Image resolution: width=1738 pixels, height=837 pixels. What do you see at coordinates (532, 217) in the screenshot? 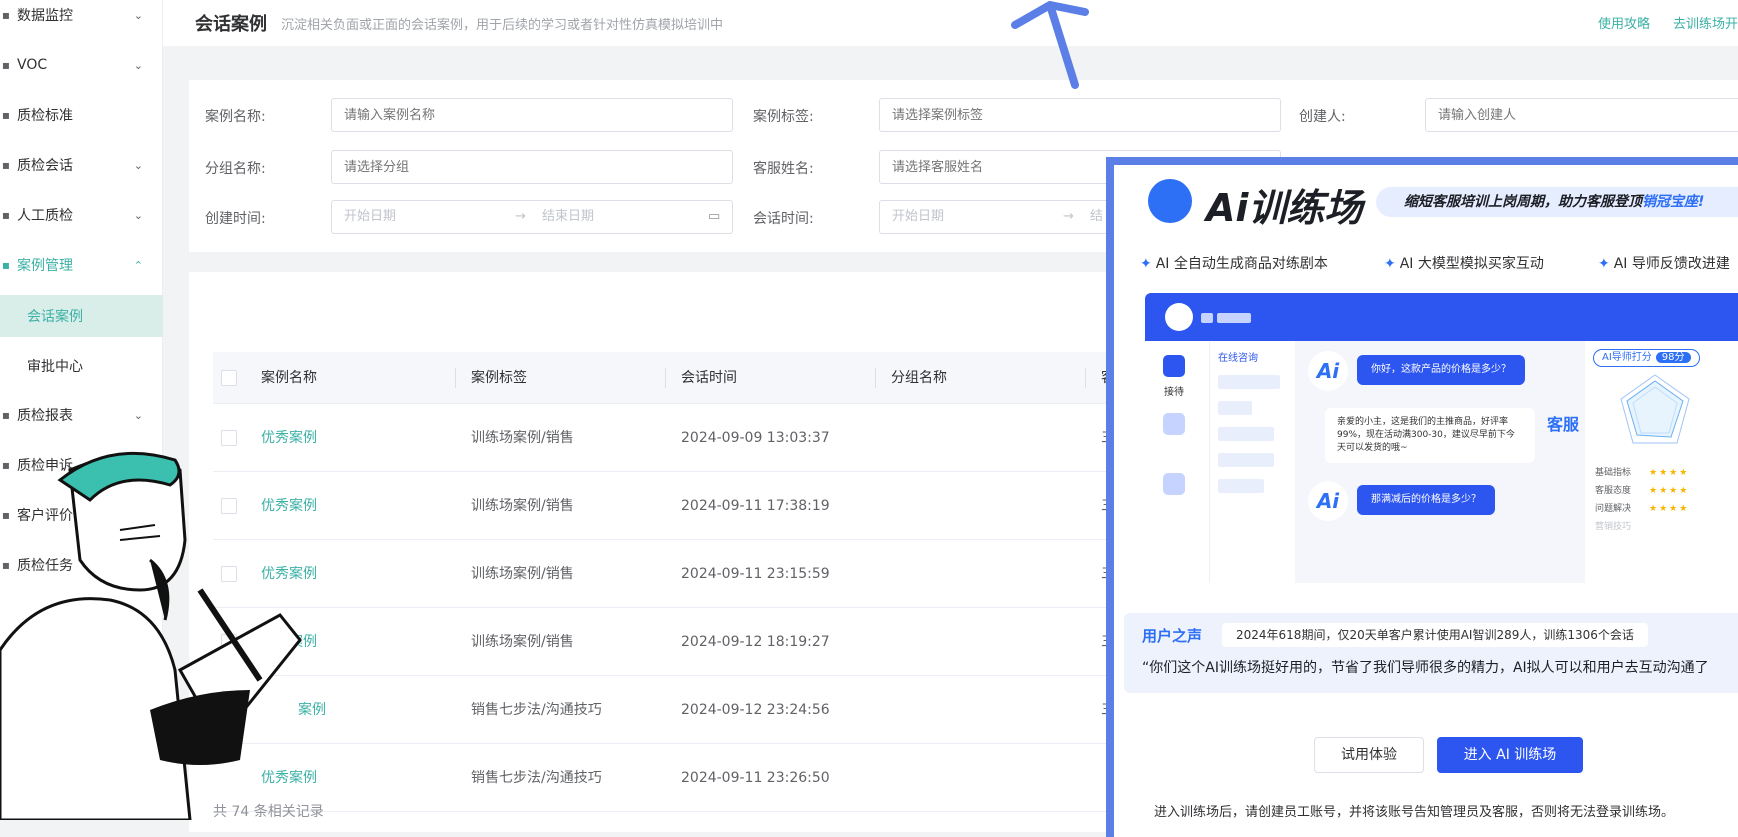
I see `create-time-range: 开始日期 → 结束日期 ▭` at bounding box center [532, 217].